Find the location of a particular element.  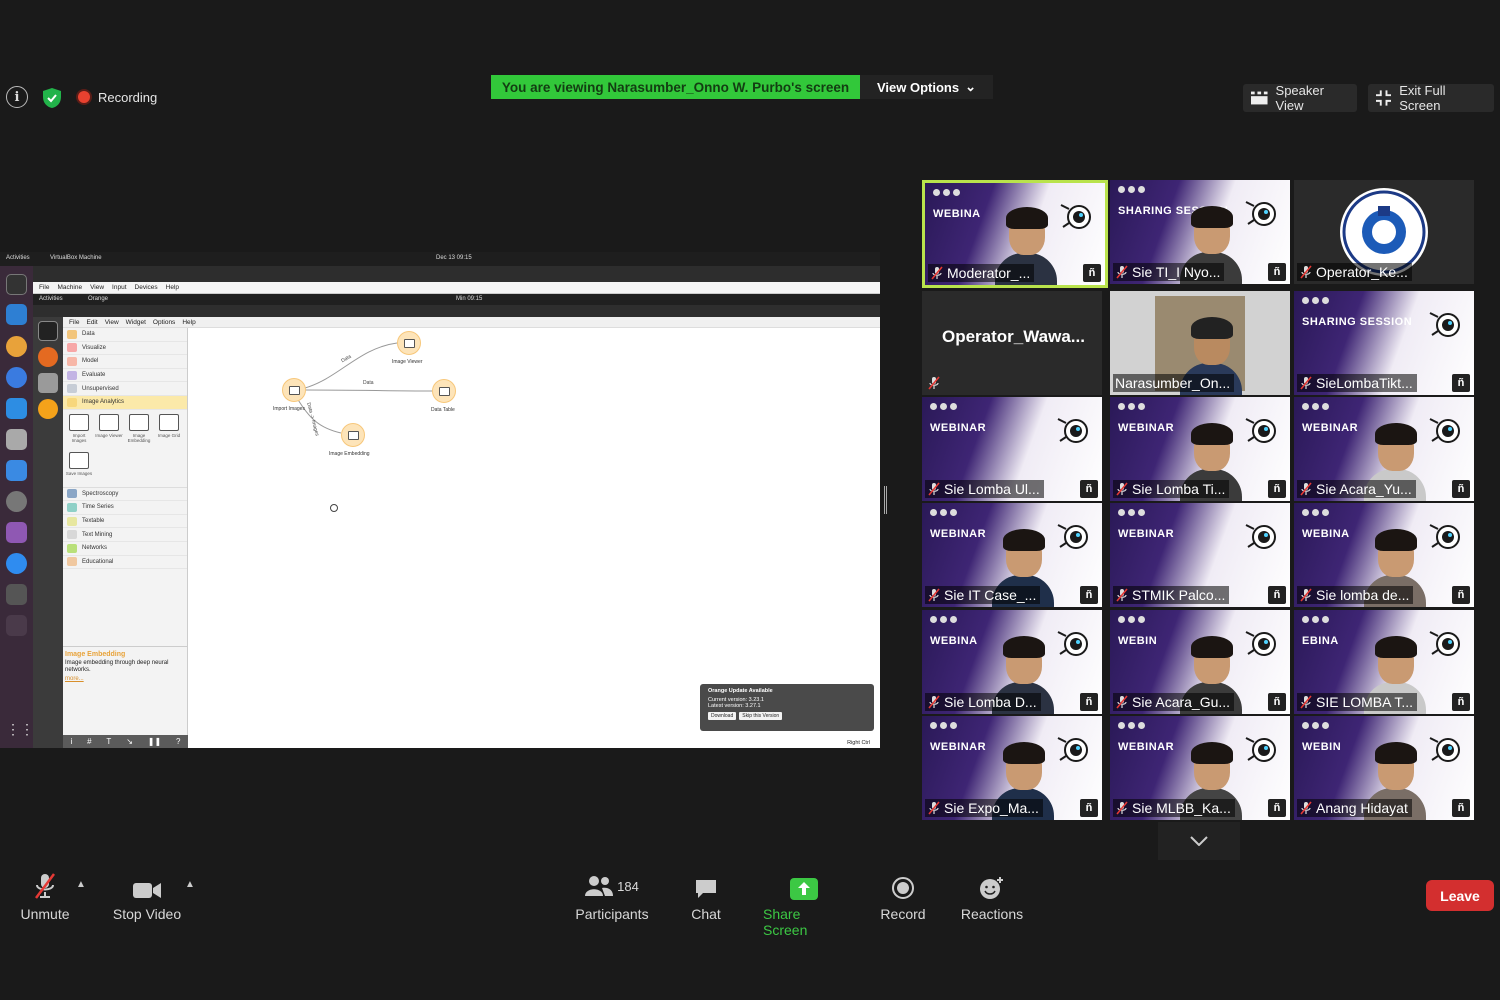

category-evaluate: Evaluate is located at coordinates (125, 376).